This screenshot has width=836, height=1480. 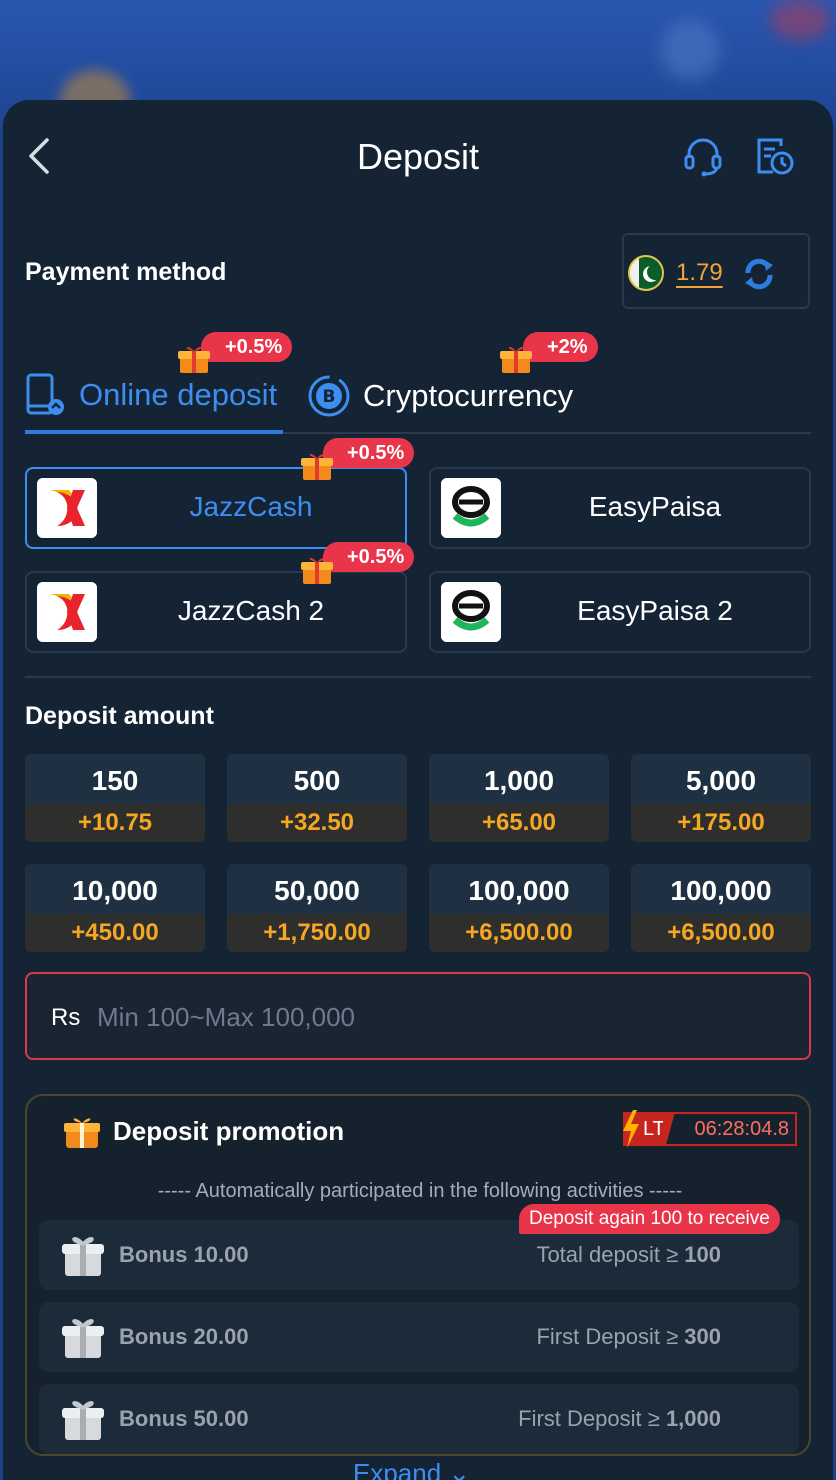 What do you see at coordinates (317, 798) in the screenshot?
I see `amount-option: 500 +32.50` at bounding box center [317, 798].